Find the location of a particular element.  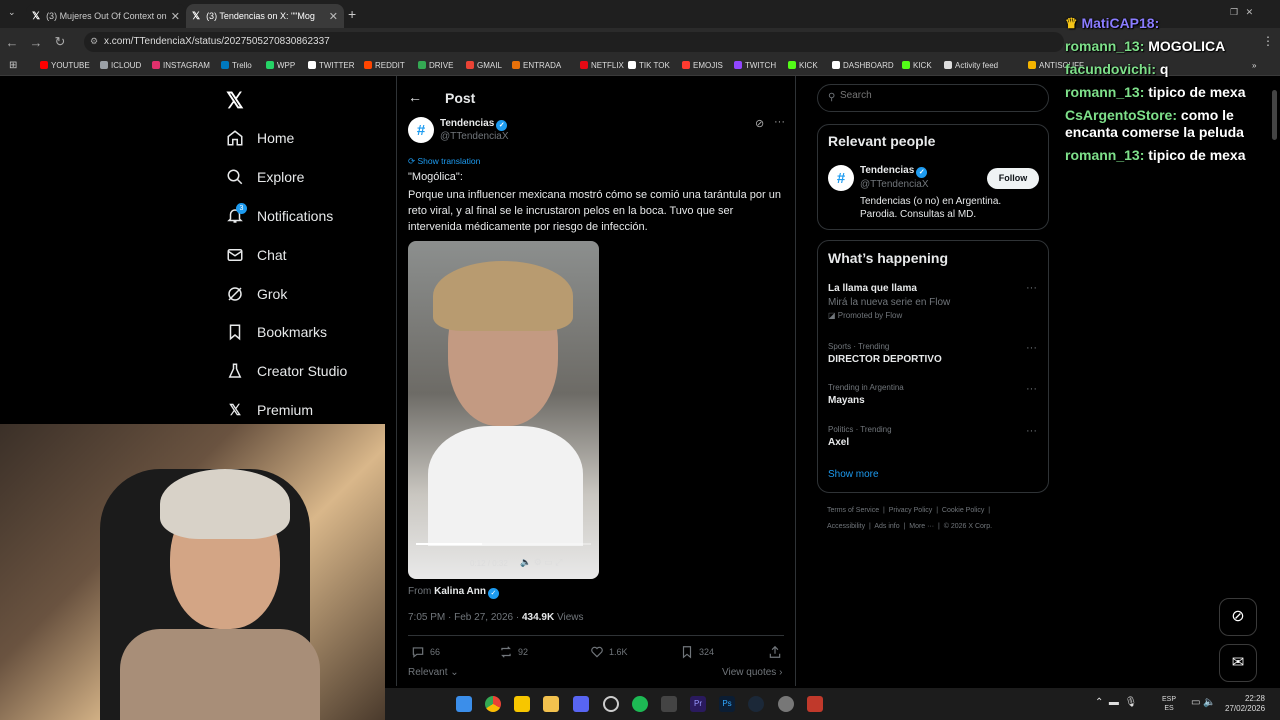

notes-icon is located at coordinates (522, 704).